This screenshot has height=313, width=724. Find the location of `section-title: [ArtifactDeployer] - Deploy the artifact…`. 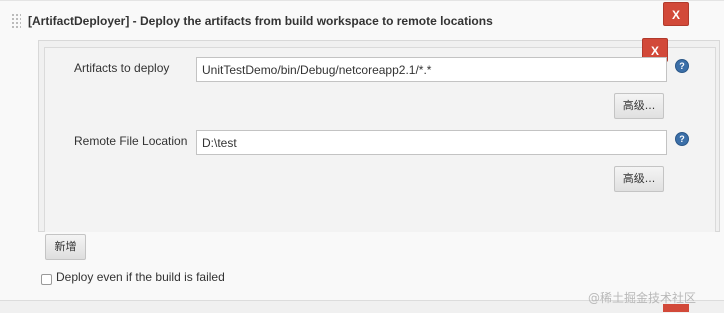

section-title: [ArtifactDeployer] - Deploy the artifact… is located at coordinates (260, 21).